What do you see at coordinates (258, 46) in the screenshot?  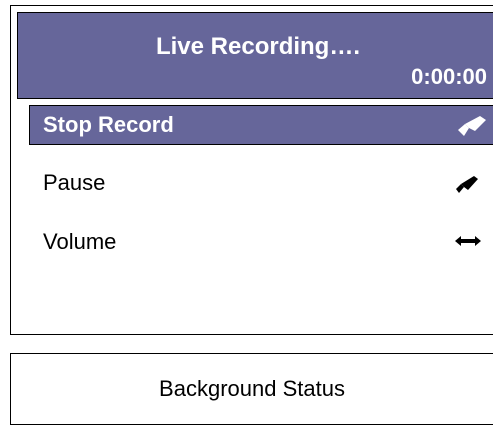 I see `recording-title: Live Recording….` at bounding box center [258, 46].